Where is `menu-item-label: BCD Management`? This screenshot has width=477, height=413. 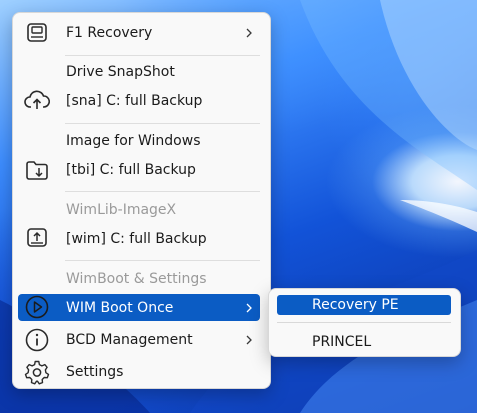 menu-item-label: BCD Management is located at coordinates (129, 340).